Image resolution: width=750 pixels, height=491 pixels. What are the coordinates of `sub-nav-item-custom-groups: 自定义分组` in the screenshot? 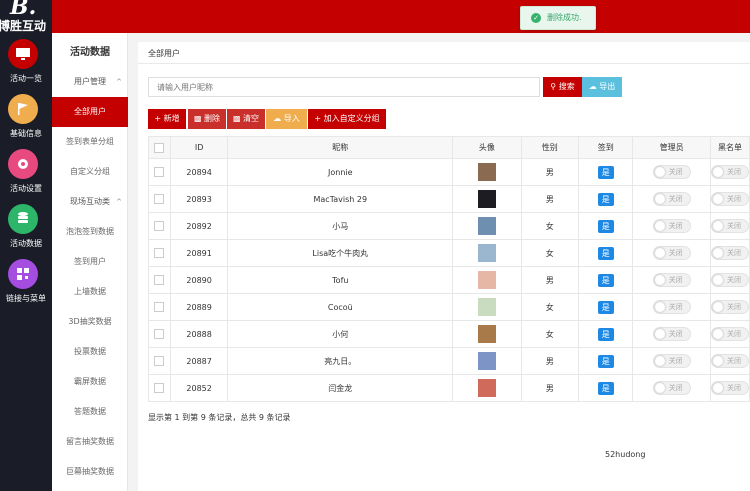 It's located at (90, 172).